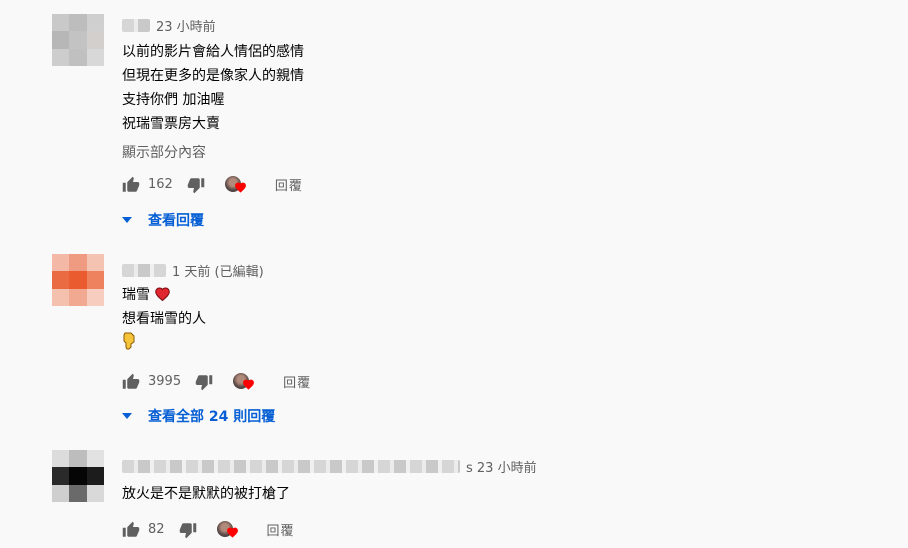 This screenshot has height=548, width=908. I want to click on comment-line: 放火是不是默默的被打槍了, so click(206, 494).